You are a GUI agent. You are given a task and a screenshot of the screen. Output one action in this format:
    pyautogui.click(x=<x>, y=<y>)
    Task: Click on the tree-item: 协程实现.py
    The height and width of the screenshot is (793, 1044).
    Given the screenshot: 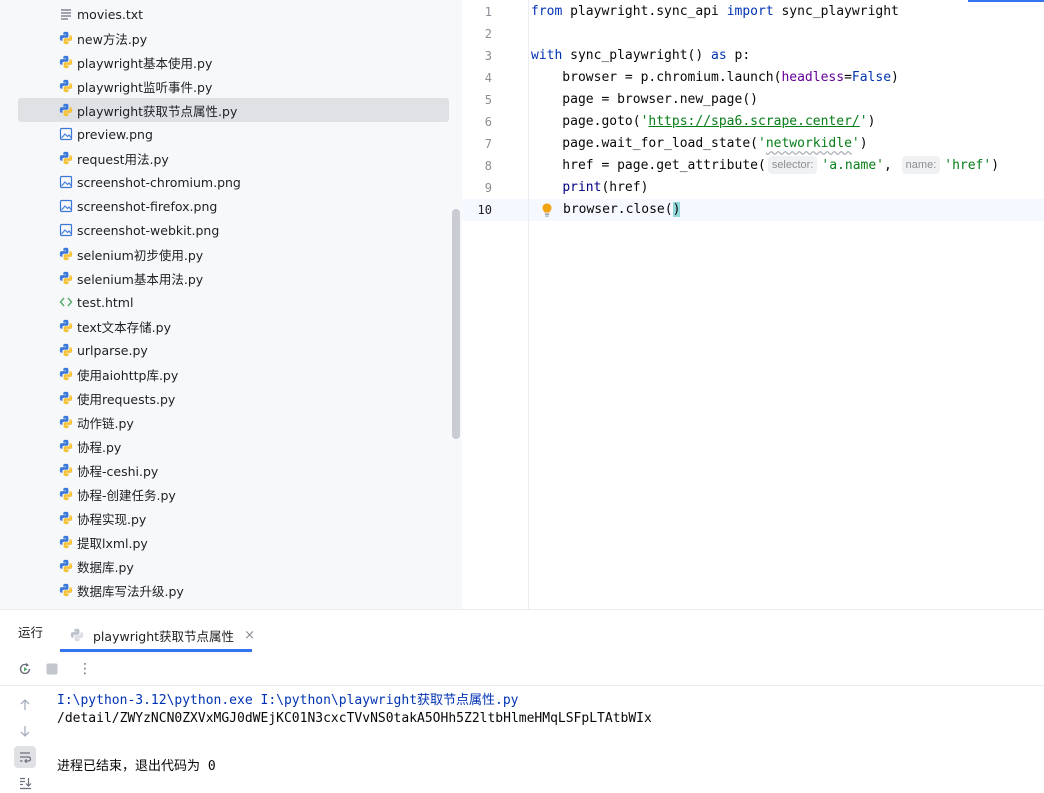 What is the action you would take?
    pyautogui.click(x=233, y=518)
    